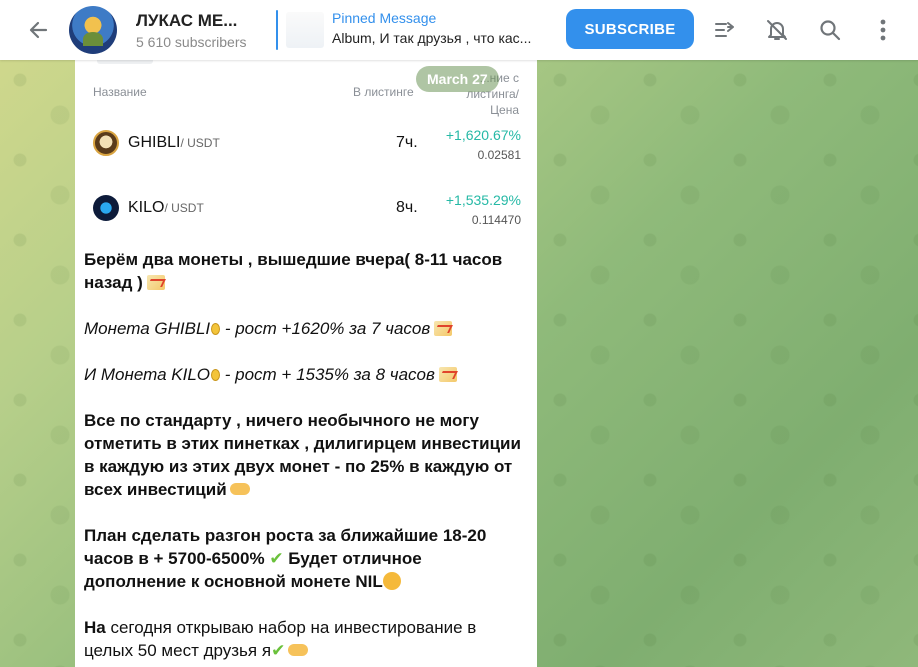 The height and width of the screenshot is (667, 918). I want to click on listing-time: 8ч., so click(407, 207).